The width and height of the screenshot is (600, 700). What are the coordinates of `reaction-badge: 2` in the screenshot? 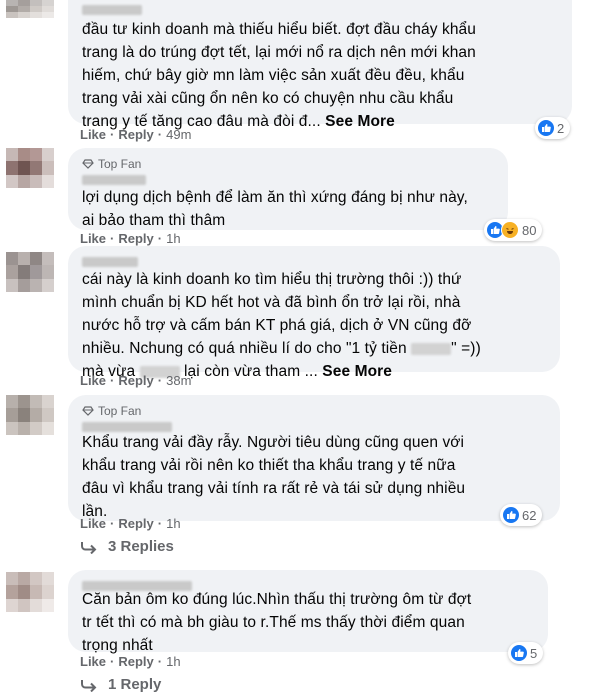 It's located at (553, 128).